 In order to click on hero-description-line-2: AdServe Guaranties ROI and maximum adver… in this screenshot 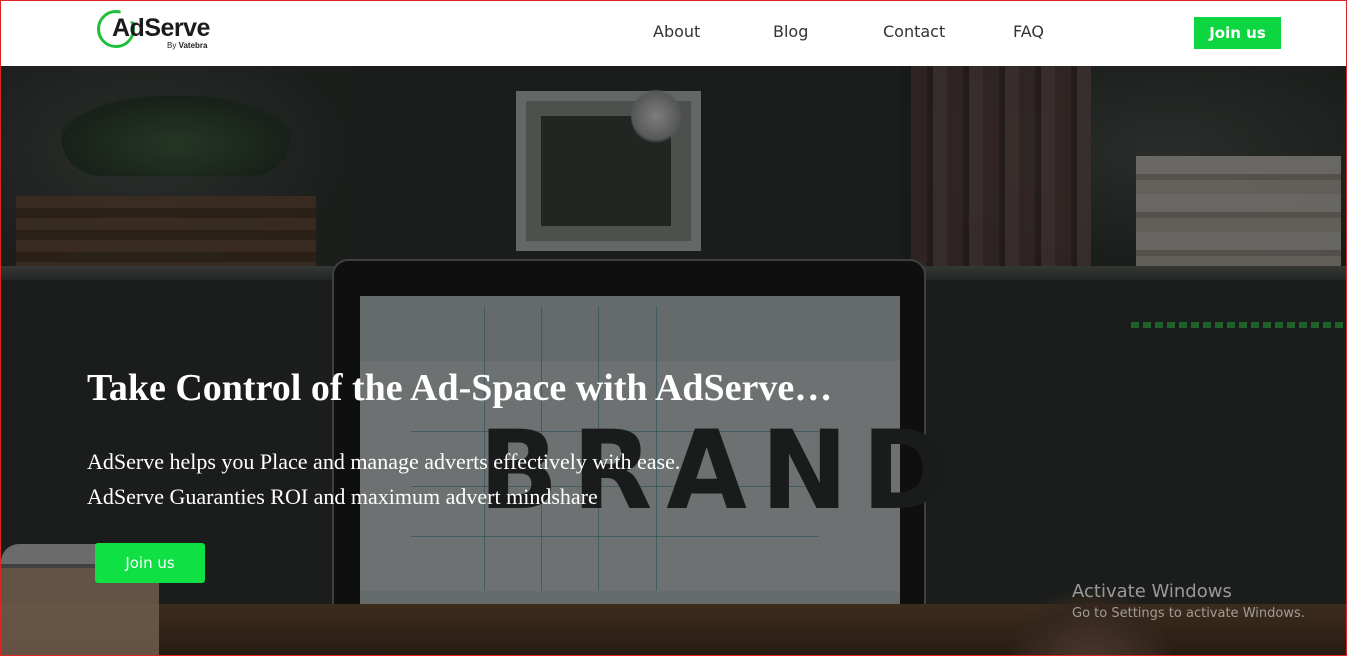, I will do `click(342, 496)`.